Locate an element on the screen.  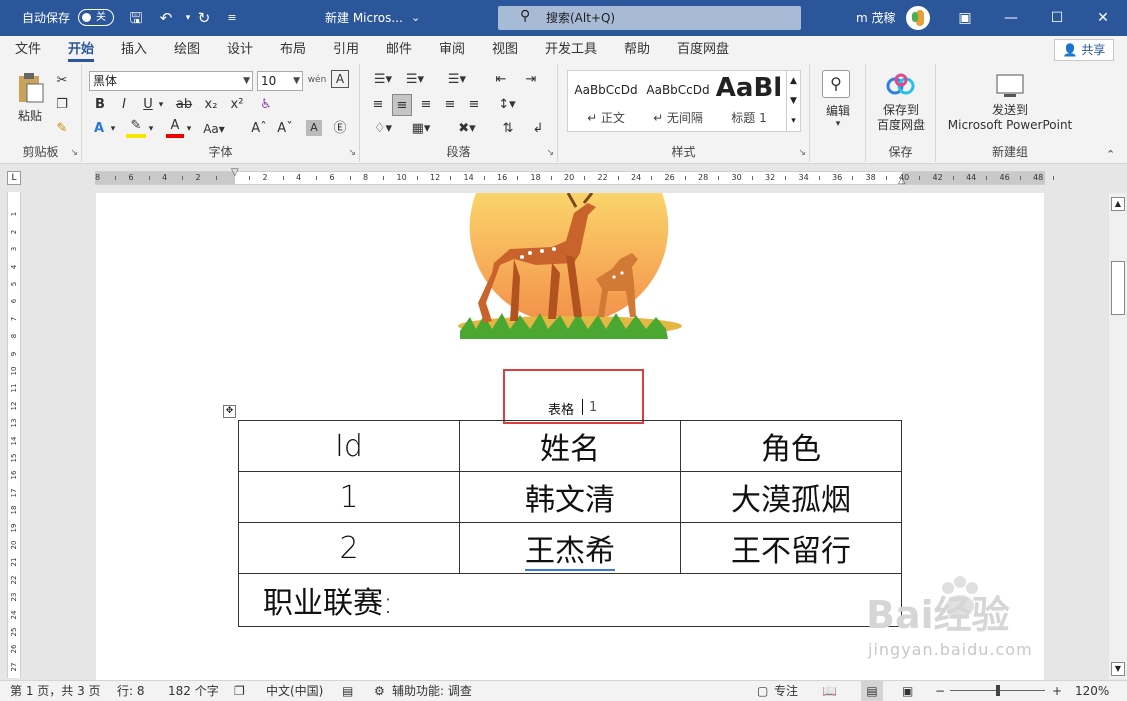
share-button: 👤 共享 is located at coordinates (1084, 50).